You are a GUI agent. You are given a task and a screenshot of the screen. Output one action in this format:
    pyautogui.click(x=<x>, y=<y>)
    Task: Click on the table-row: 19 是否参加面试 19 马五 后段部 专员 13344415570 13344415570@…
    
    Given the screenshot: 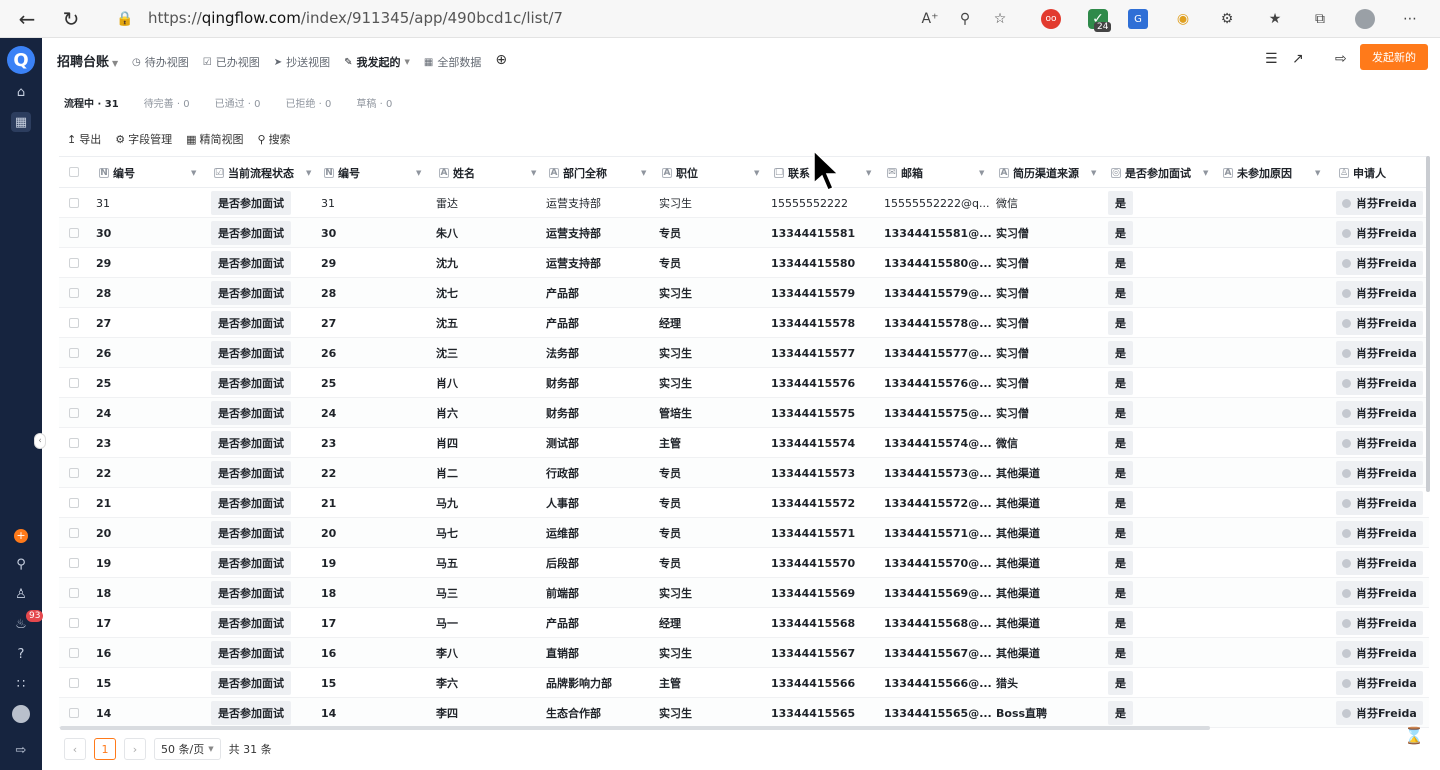 What is the action you would take?
    pyautogui.click(x=744, y=563)
    